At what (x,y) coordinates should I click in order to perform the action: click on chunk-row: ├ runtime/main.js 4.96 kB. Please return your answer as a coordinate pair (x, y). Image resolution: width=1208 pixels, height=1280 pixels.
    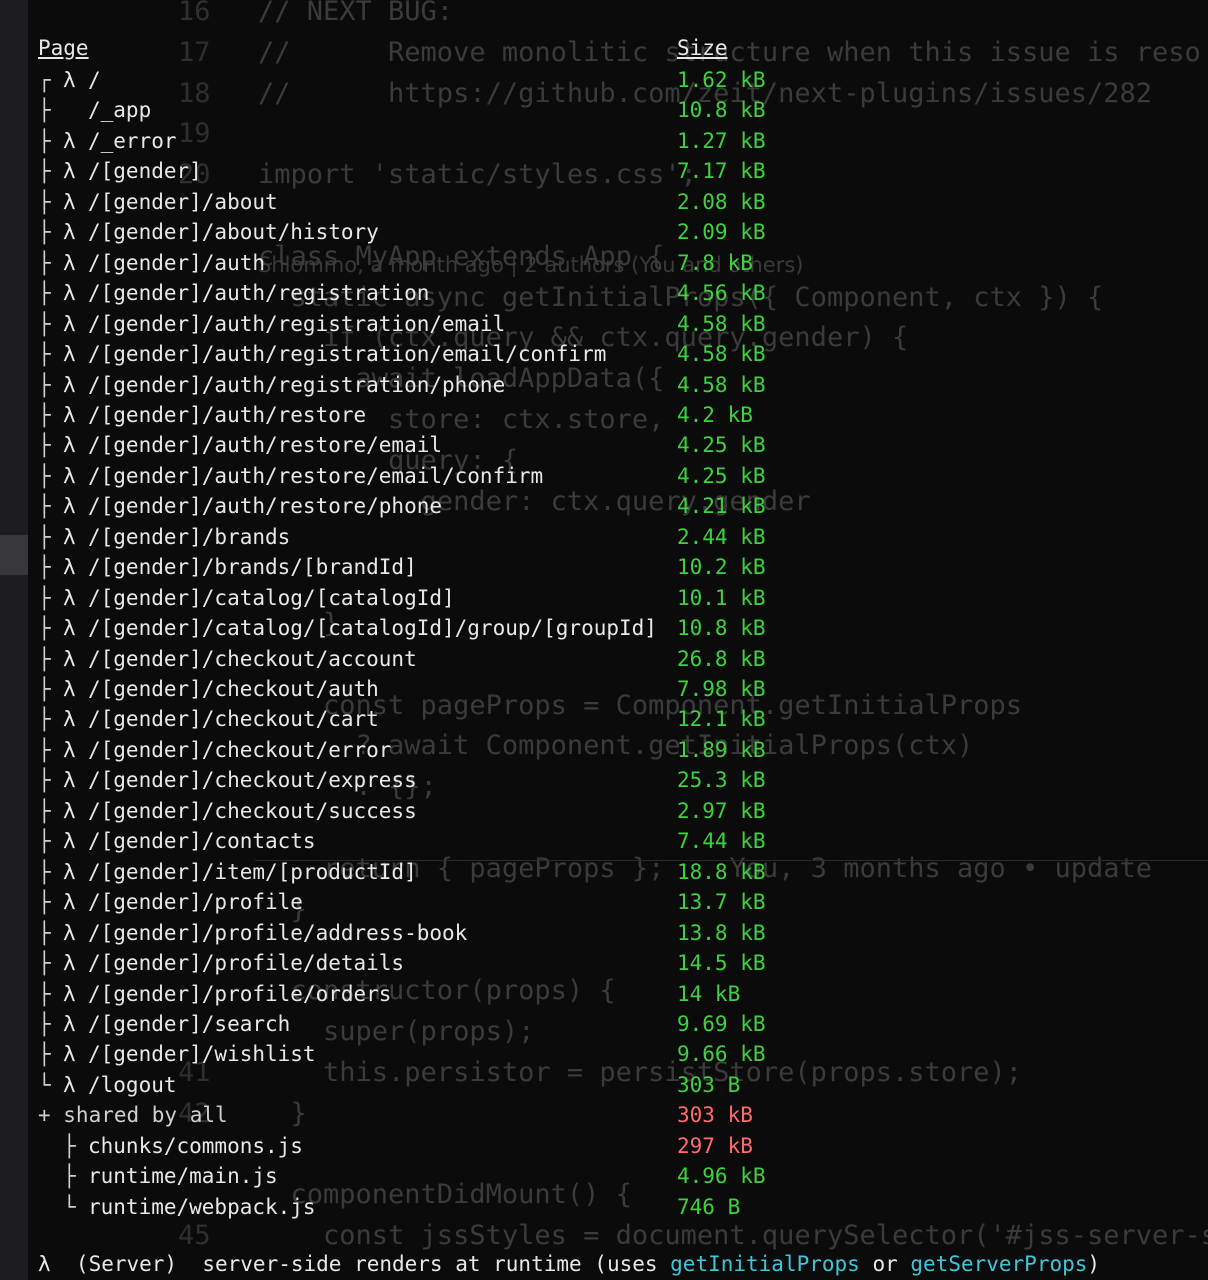
    Looking at the image, I should click on (604, 1176).